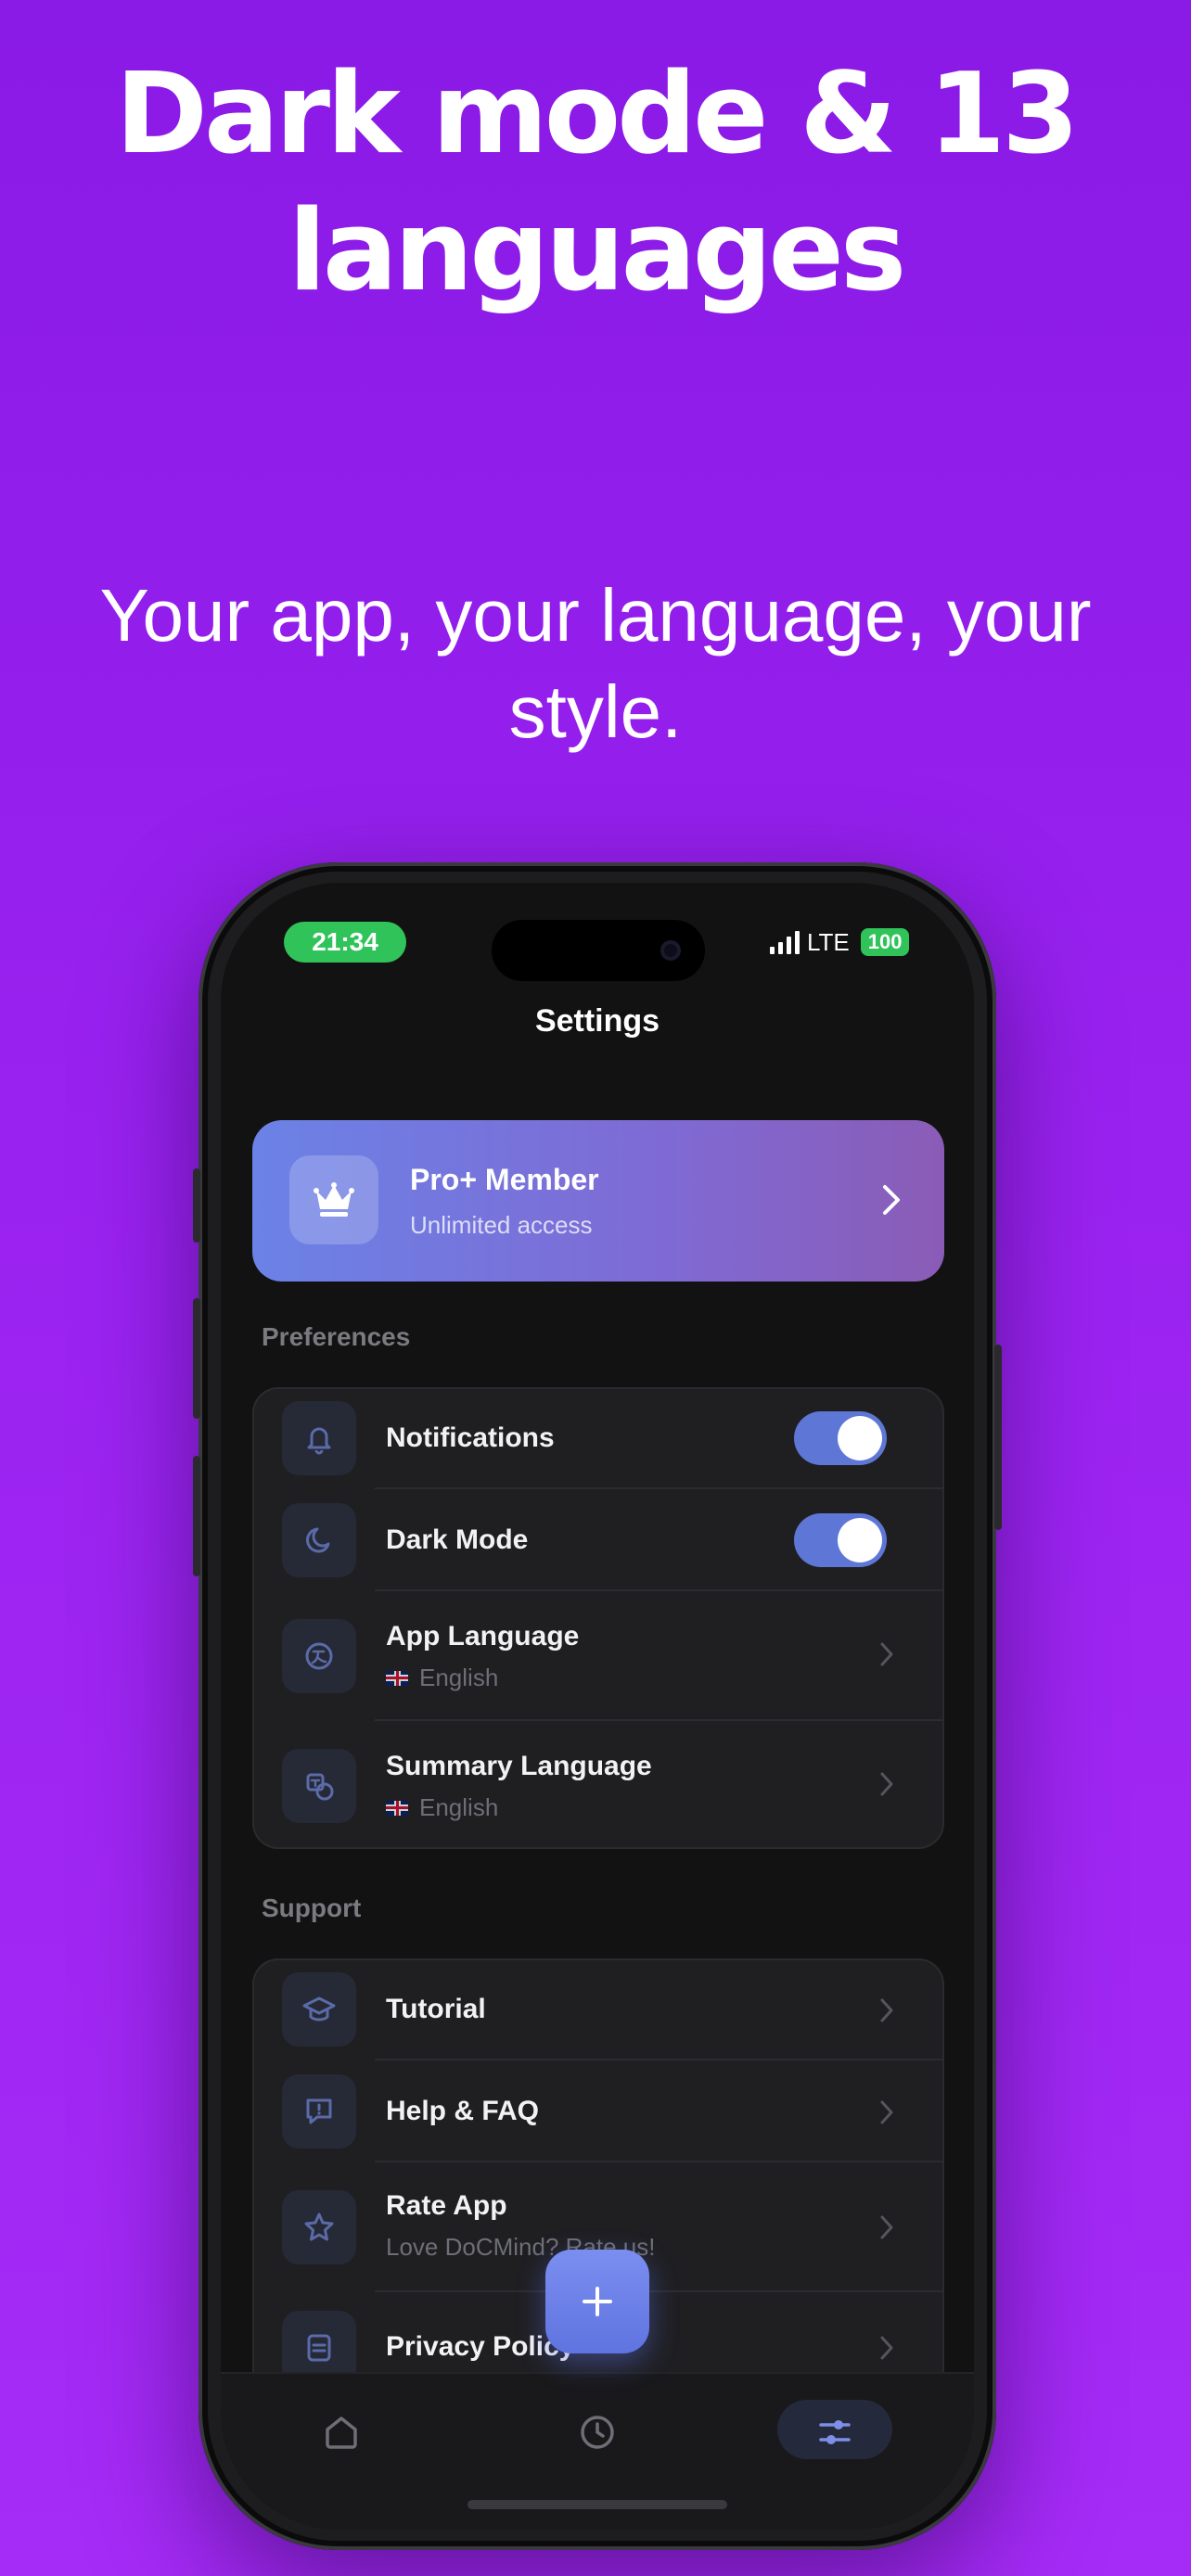  I want to click on camera-icon, so click(670, 950).